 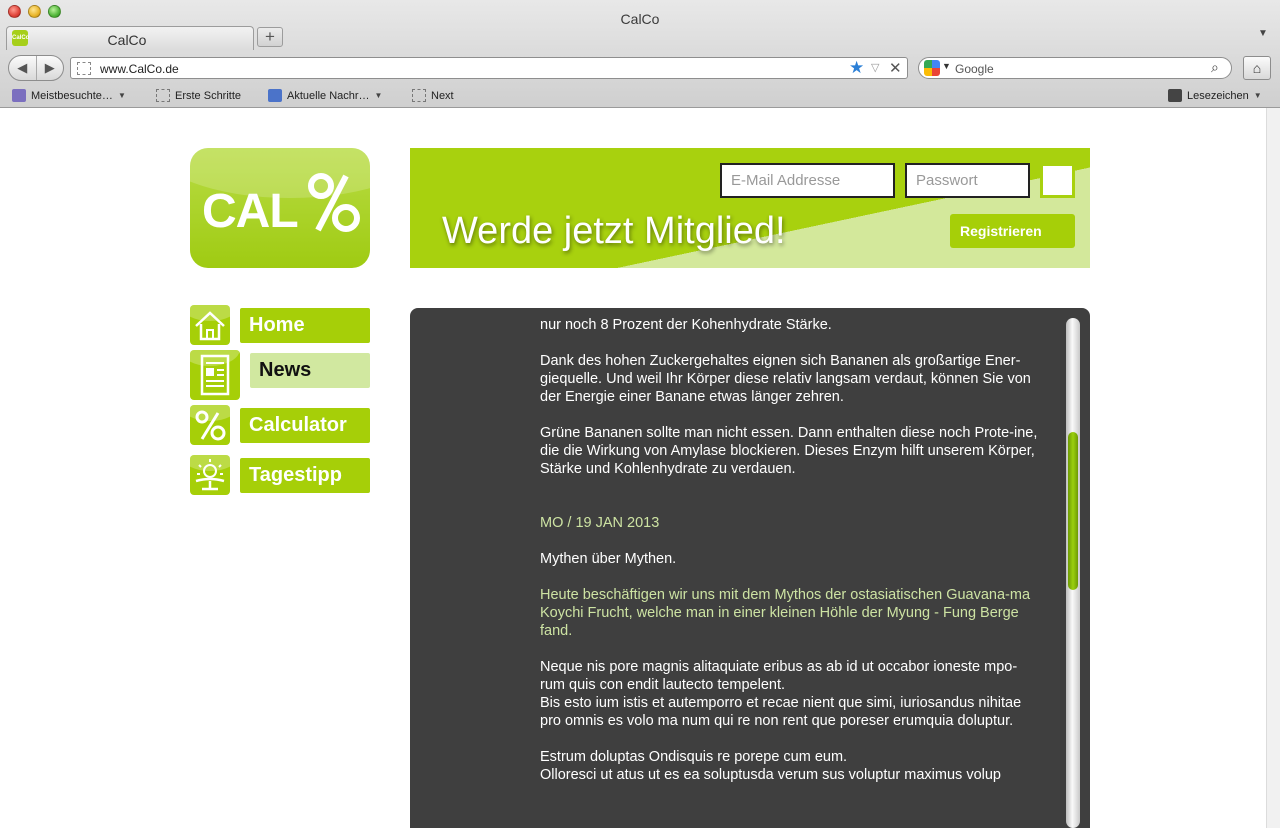 I want to click on percent-icon, so click(x=210, y=425).